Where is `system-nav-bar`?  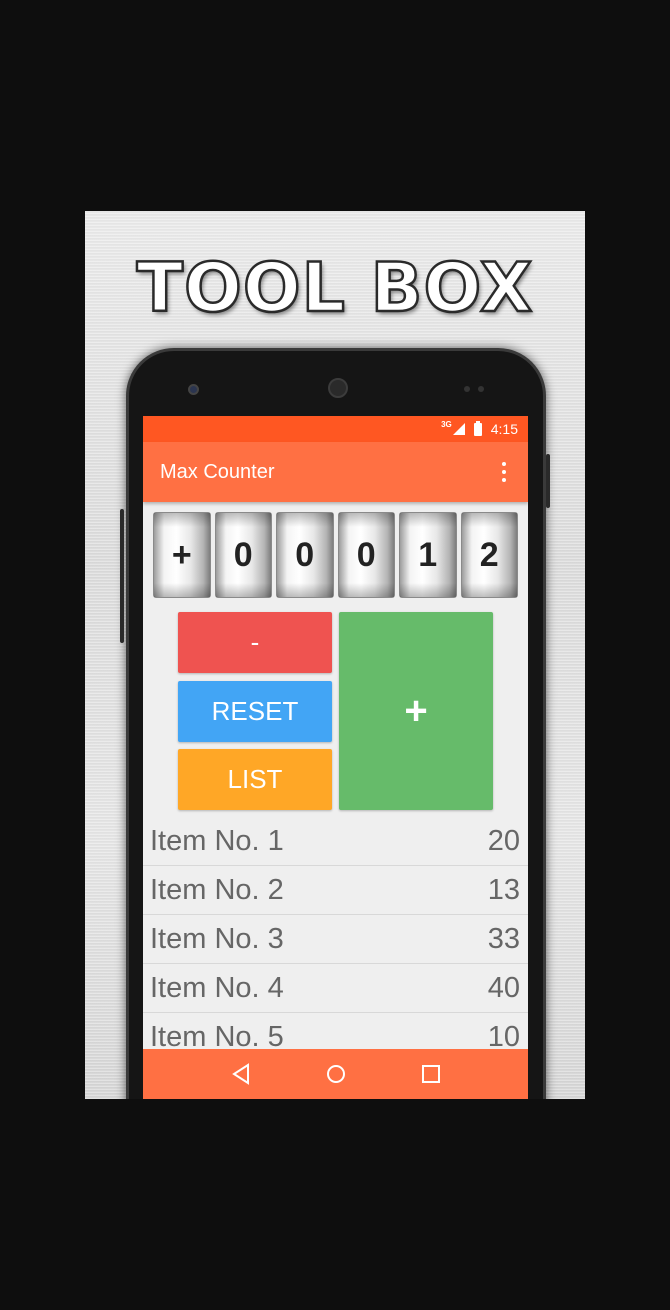 system-nav-bar is located at coordinates (335, 1074).